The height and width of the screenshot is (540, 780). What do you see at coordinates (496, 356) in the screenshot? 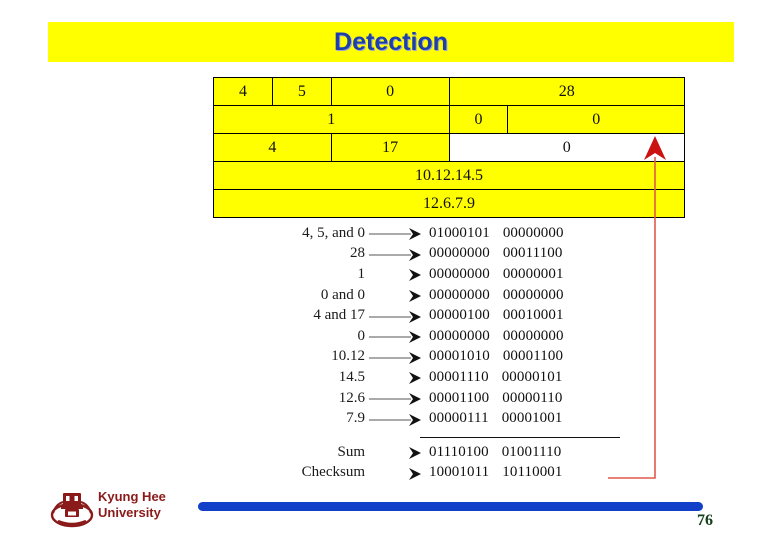
I see `computation-binary-value: 00001010 00001100` at bounding box center [496, 356].